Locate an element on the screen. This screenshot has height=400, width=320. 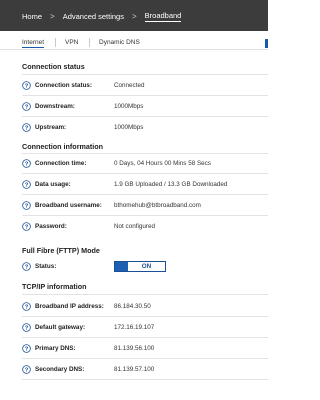
top-nav-bar: Home > Advanced settings > Broadband is located at coordinates (134, 15).